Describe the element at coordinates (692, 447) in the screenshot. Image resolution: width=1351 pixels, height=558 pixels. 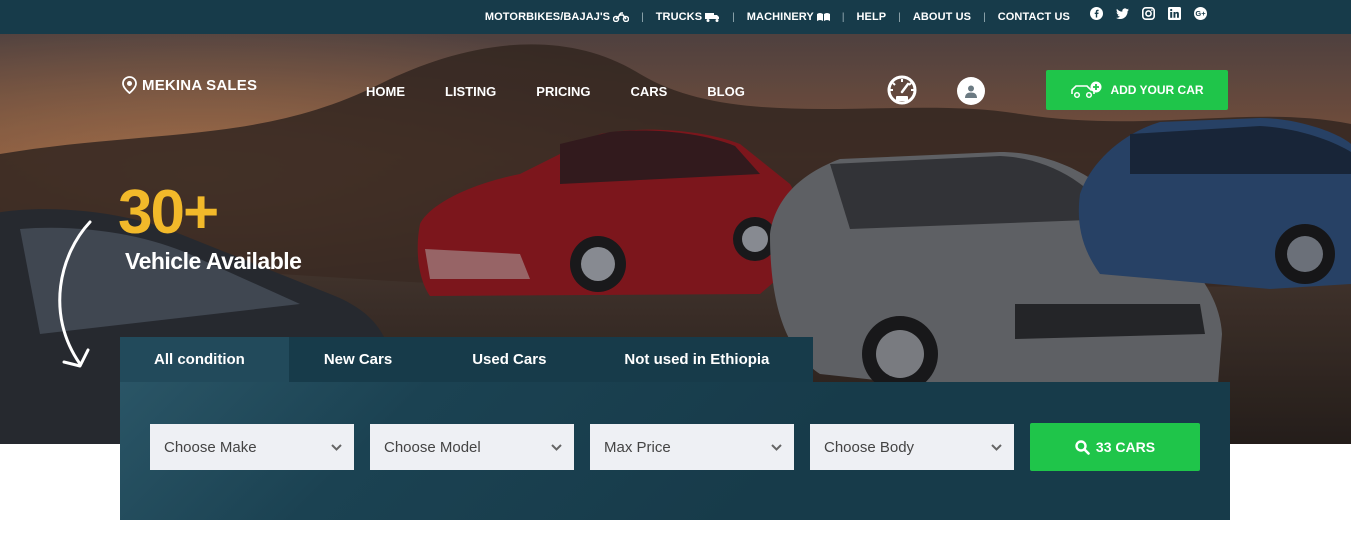
I see `max-price-select: Max Price` at that location.